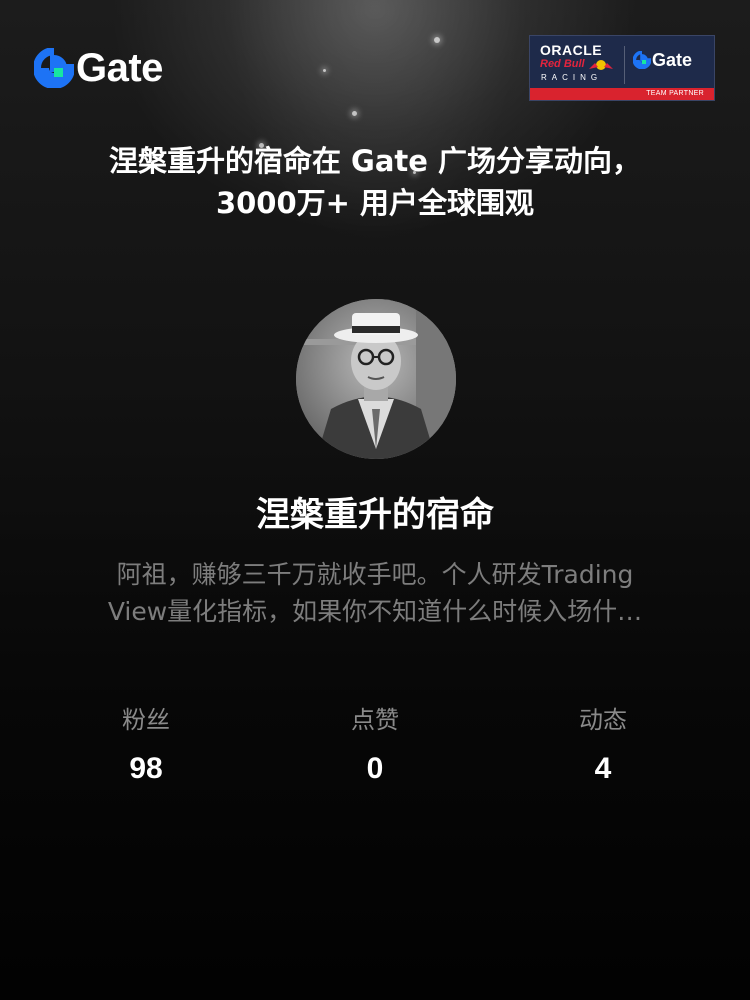  What do you see at coordinates (624, 65) in the screenshot?
I see `badge-divider` at bounding box center [624, 65].